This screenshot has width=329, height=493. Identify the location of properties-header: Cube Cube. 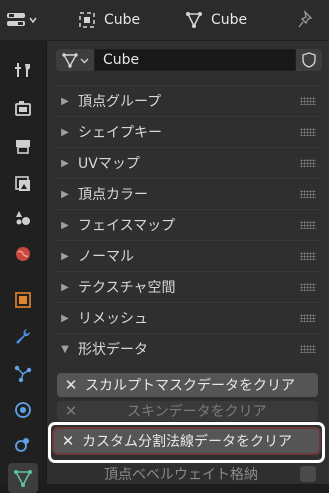
(164, 20).